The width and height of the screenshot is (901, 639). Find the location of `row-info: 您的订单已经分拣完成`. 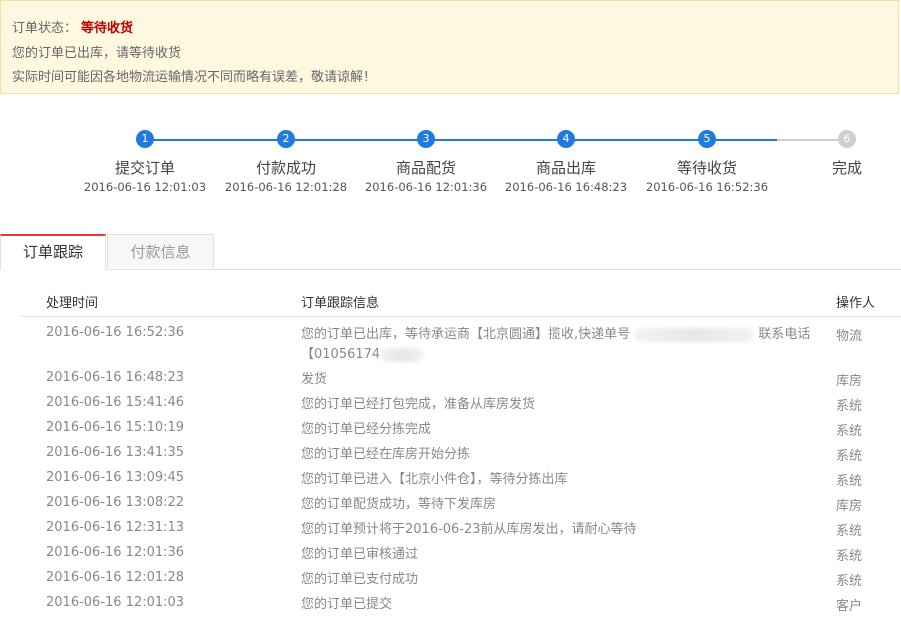

row-info: 您的订单已经分拣完成 is located at coordinates (366, 429).